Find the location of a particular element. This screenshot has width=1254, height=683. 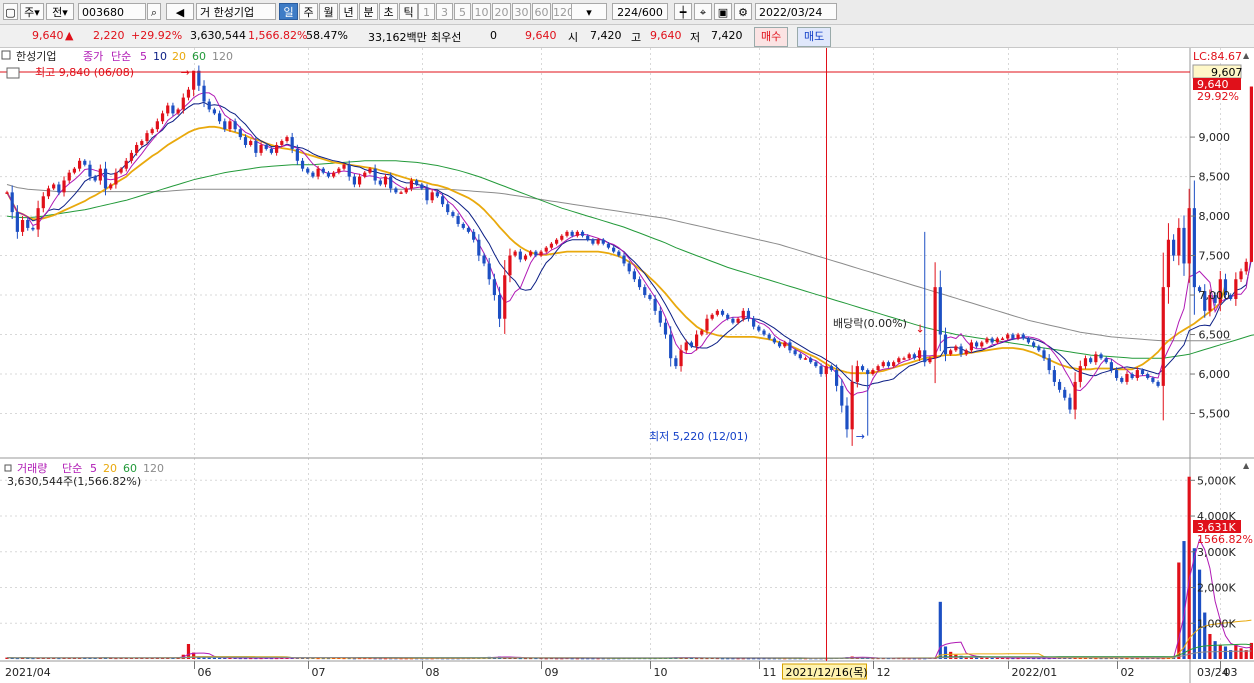

market-select: 주▾ is located at coordinates (32, 11).